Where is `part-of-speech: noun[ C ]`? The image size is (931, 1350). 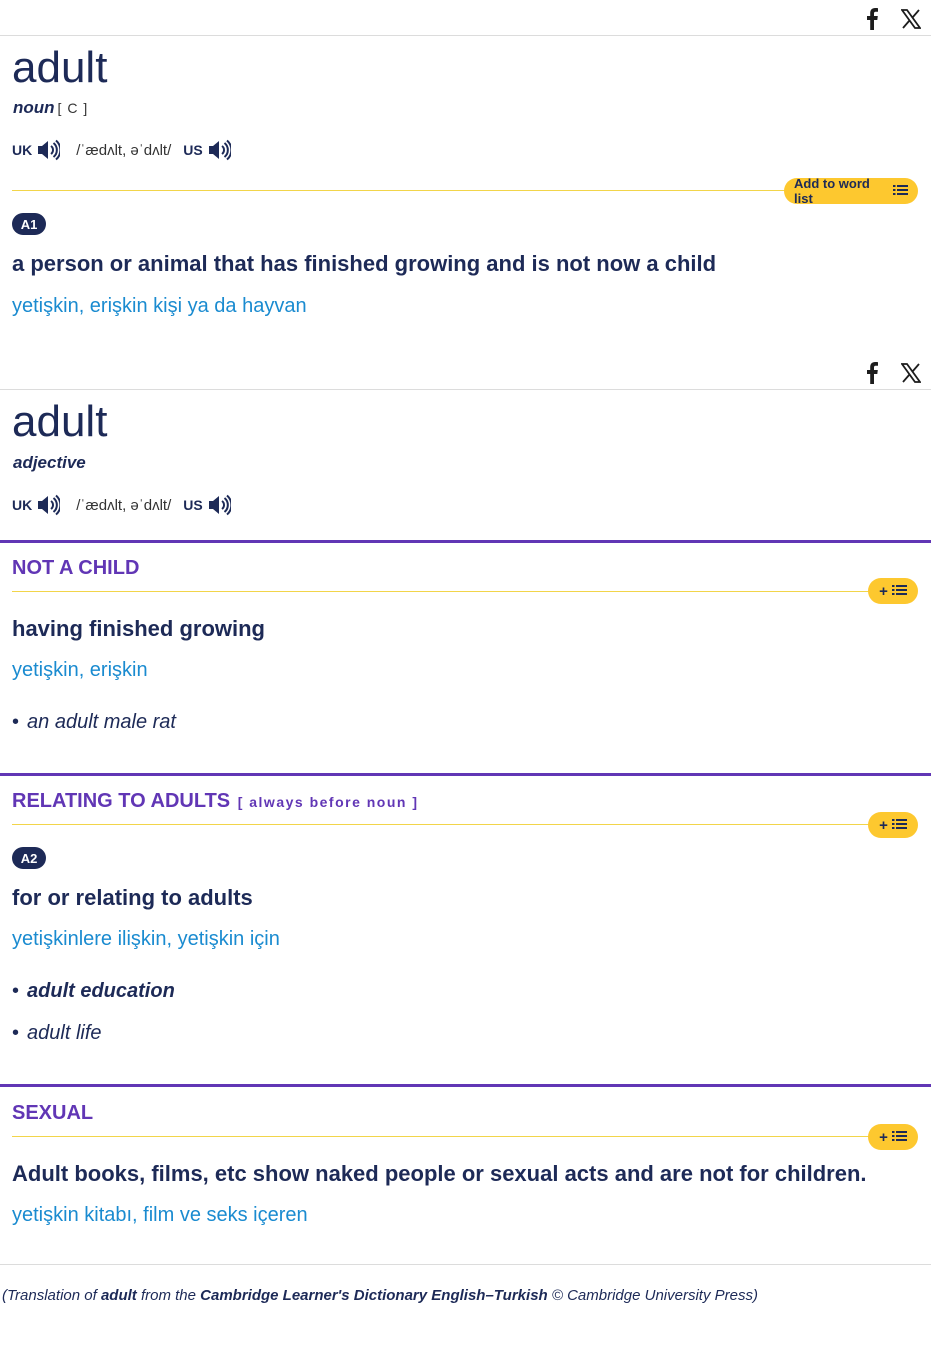
part-of-speech: noun[ C ] is located at coordinates (50, 108).